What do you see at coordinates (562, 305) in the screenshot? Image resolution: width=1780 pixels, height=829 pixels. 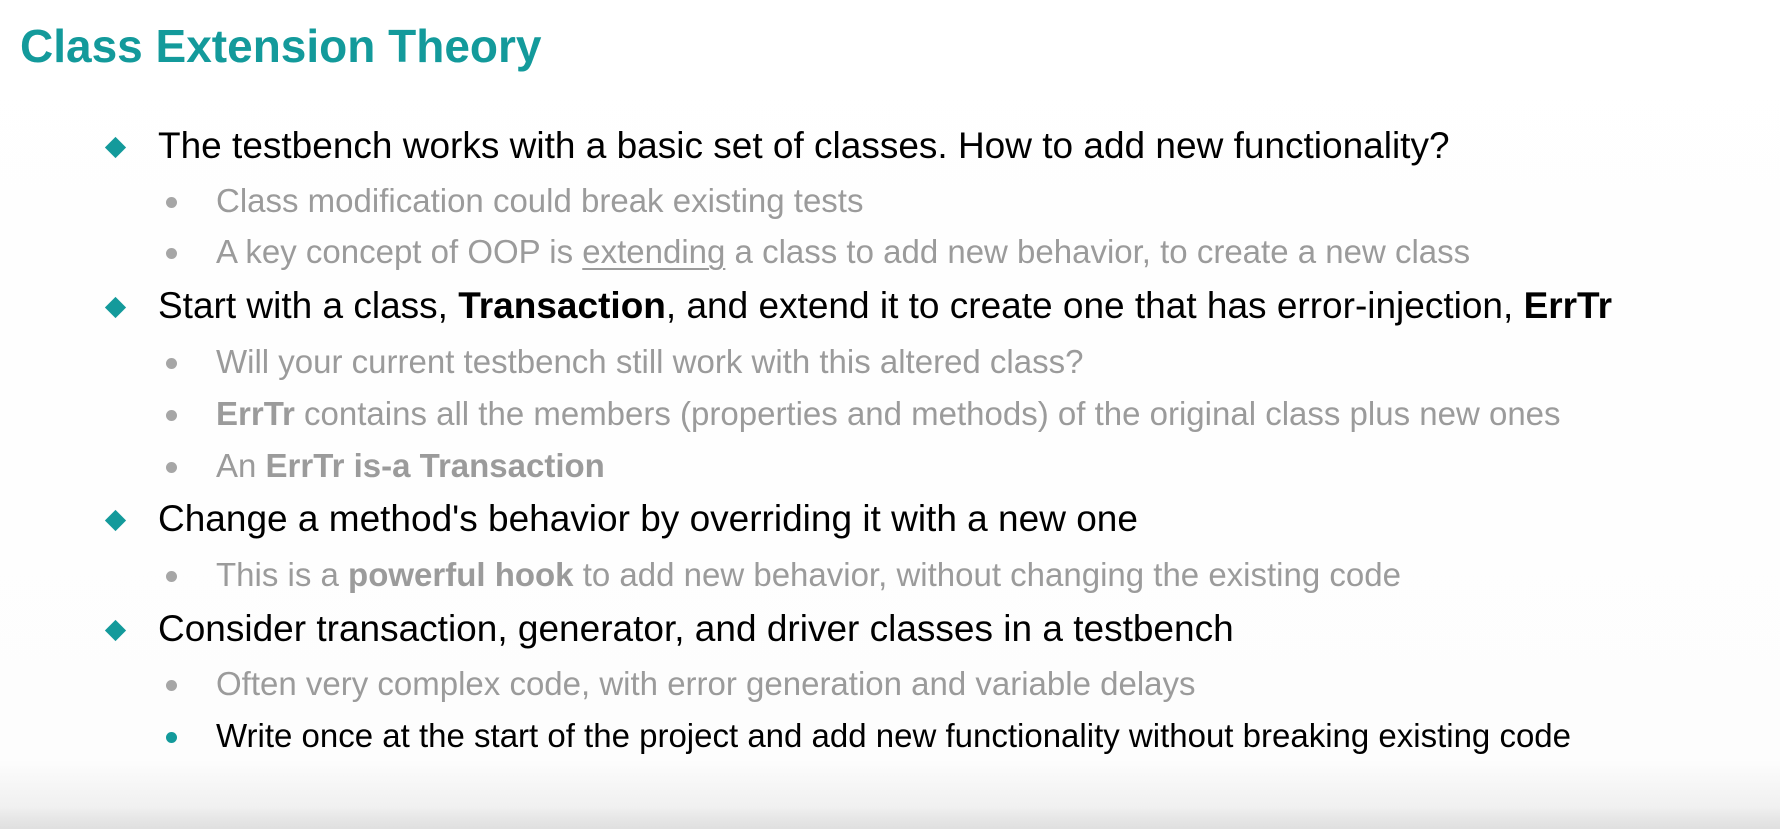 I see `transaction-term: Transaction` at bounding box center [562, 305].